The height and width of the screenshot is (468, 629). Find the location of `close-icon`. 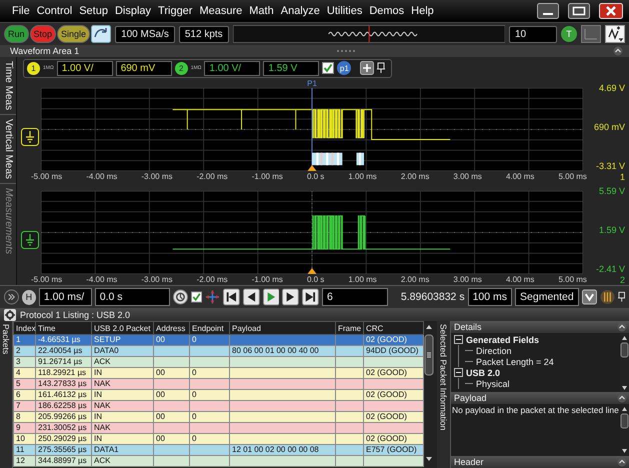

close-icon is located at coordinates (611, 11).